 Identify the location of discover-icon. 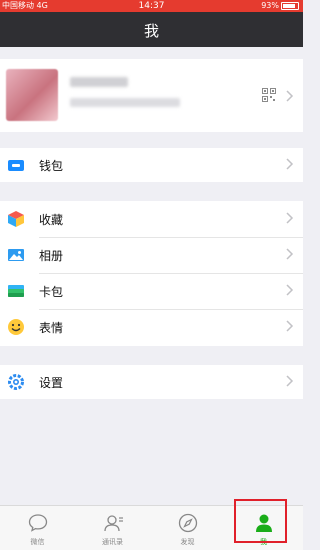
(187, 523).